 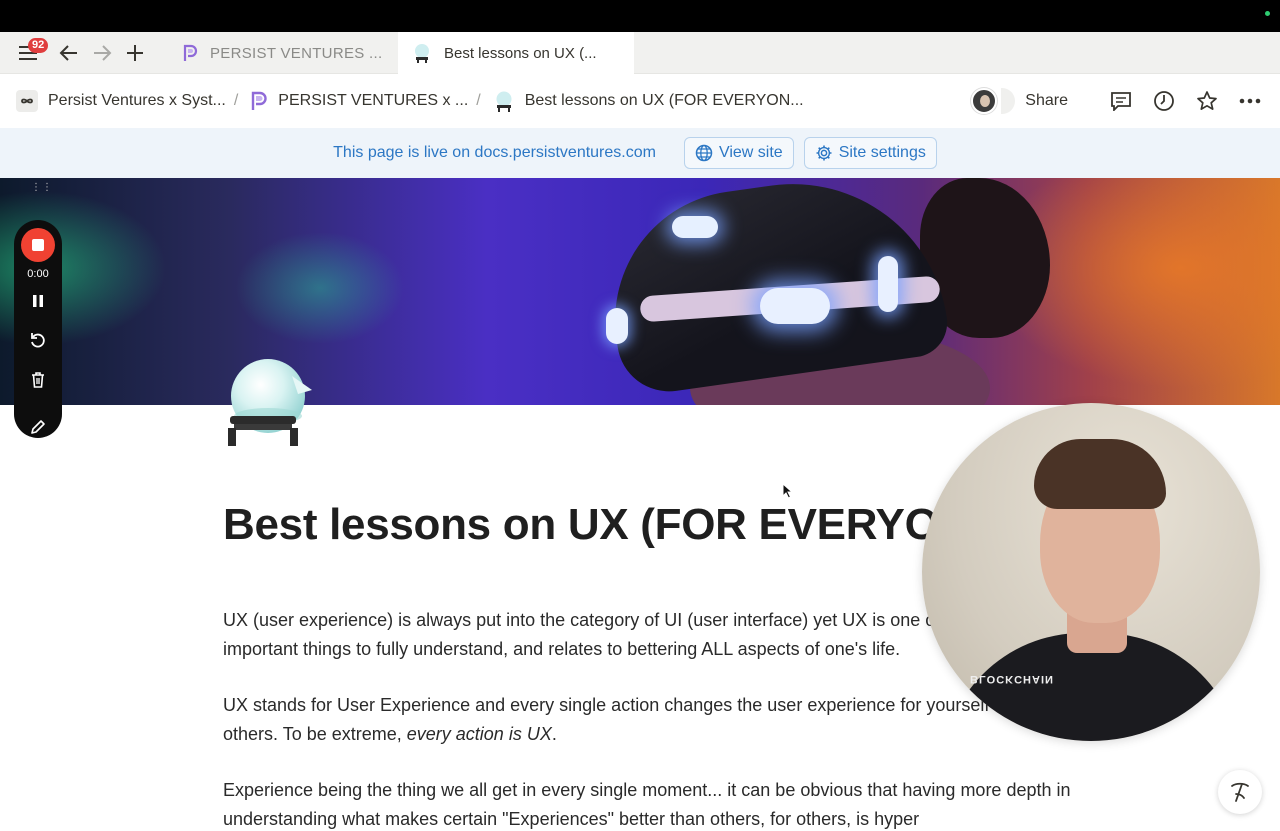 I want to click on site-settings-label: Site settings, so click(x=882, y=152).